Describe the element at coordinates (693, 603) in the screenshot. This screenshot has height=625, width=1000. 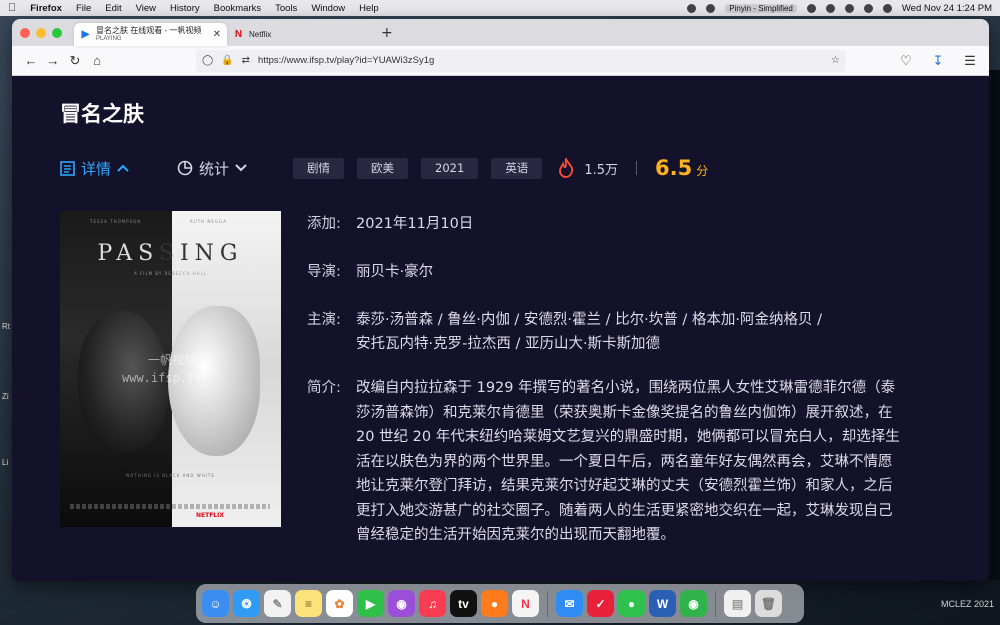
I see `wechat-icon: ◉` at that location.